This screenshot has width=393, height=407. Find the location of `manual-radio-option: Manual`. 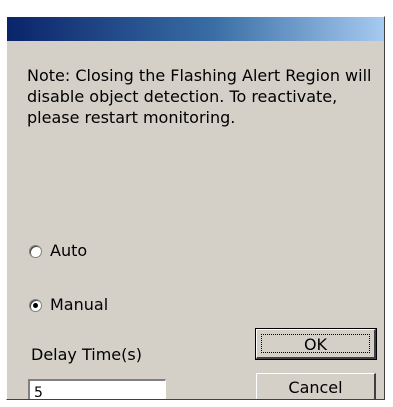

manual-radio-option: Manual is located at coordinates (68, 305).